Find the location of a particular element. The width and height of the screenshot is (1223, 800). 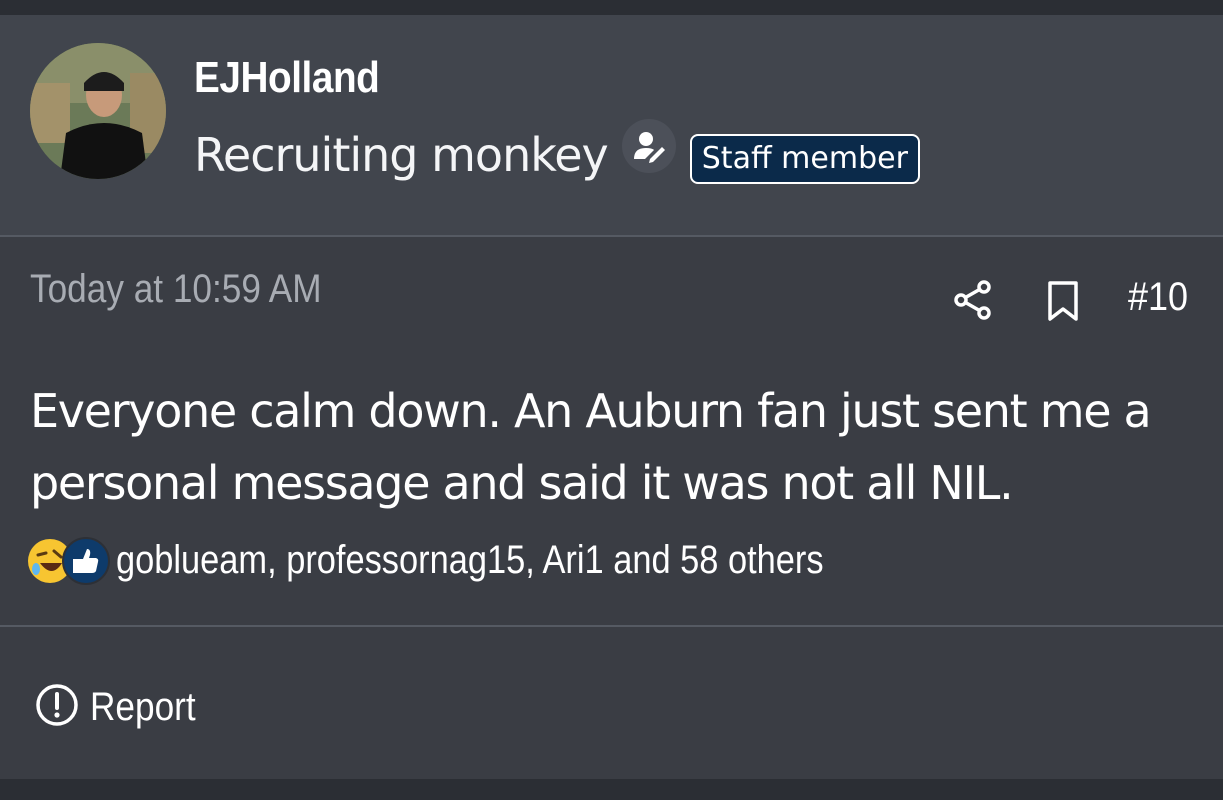

bookmark-icon is located at coordinates (1063, 303).